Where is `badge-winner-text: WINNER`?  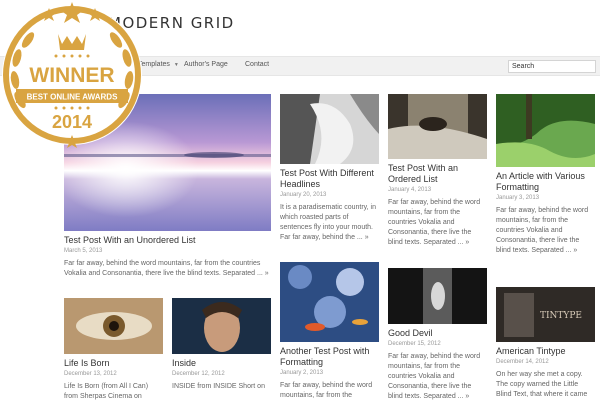 badge-winner-text: WINNER is located at coordinates (71, 75).